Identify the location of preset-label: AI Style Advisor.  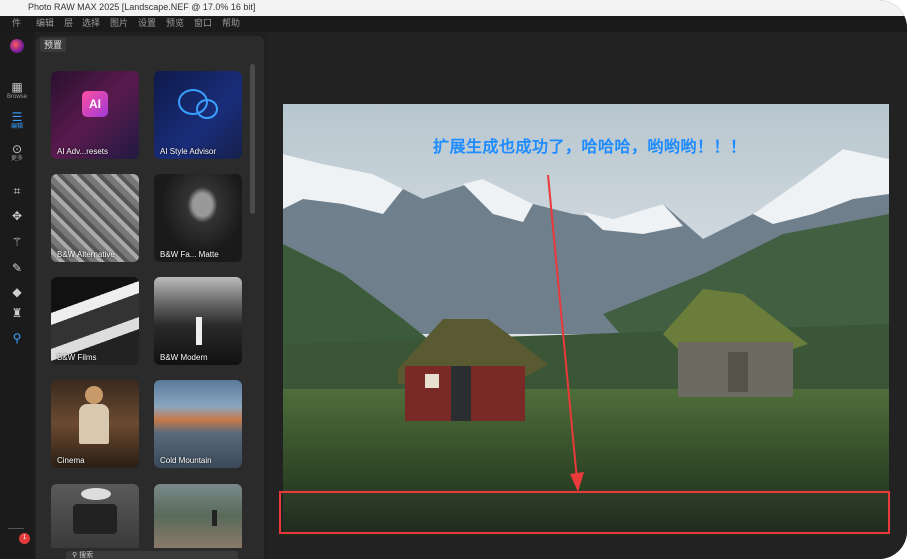
(188, 151).